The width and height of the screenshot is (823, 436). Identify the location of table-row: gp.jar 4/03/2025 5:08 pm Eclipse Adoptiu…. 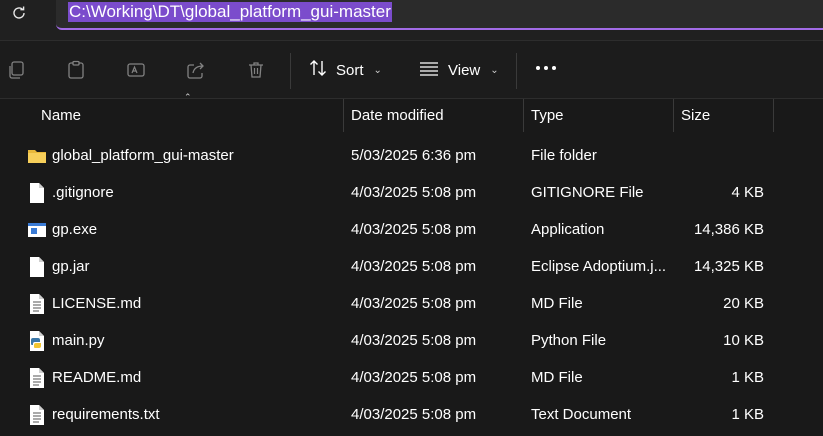
(411, 266).